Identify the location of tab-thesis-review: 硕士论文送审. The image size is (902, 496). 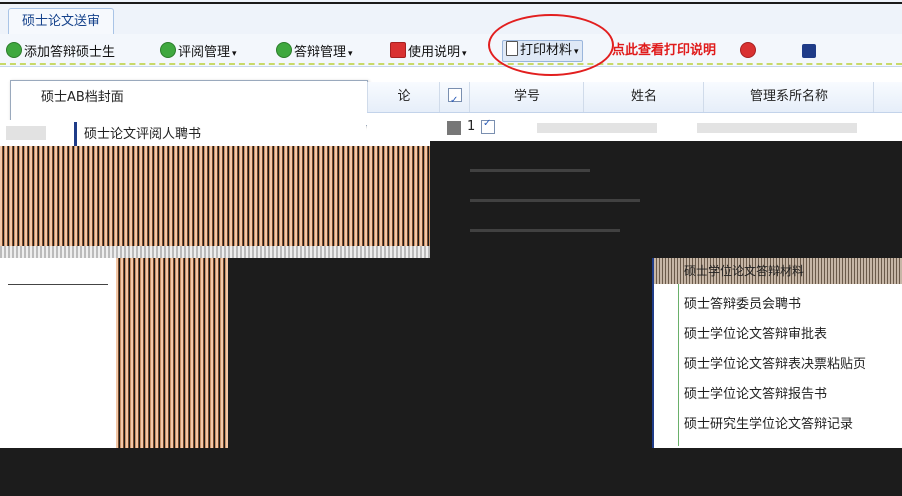
(61, 21).